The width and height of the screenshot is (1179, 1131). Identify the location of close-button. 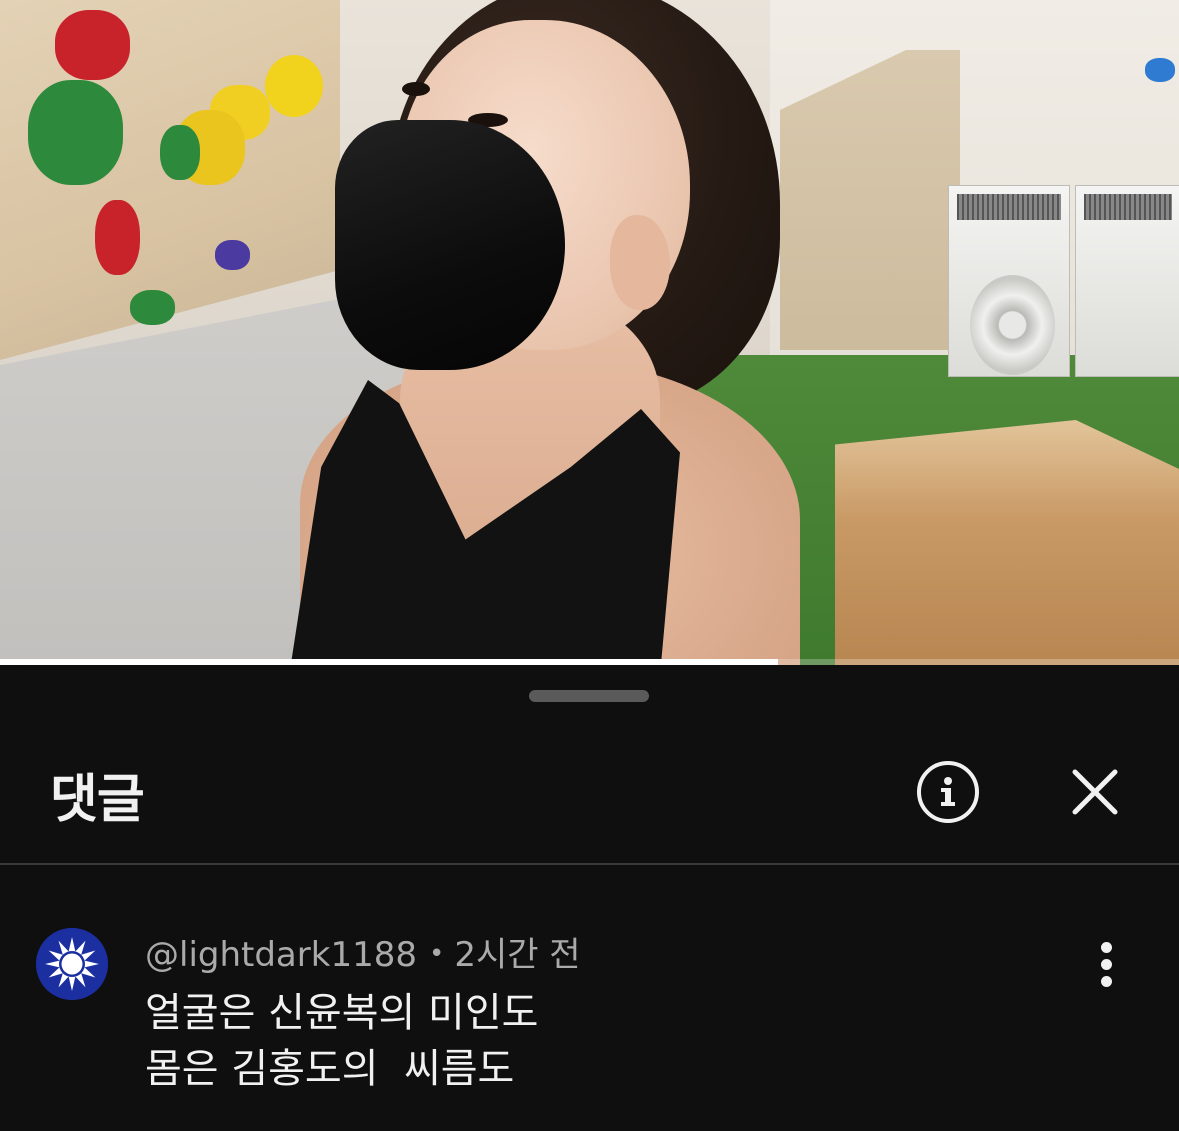
(1095, 792).